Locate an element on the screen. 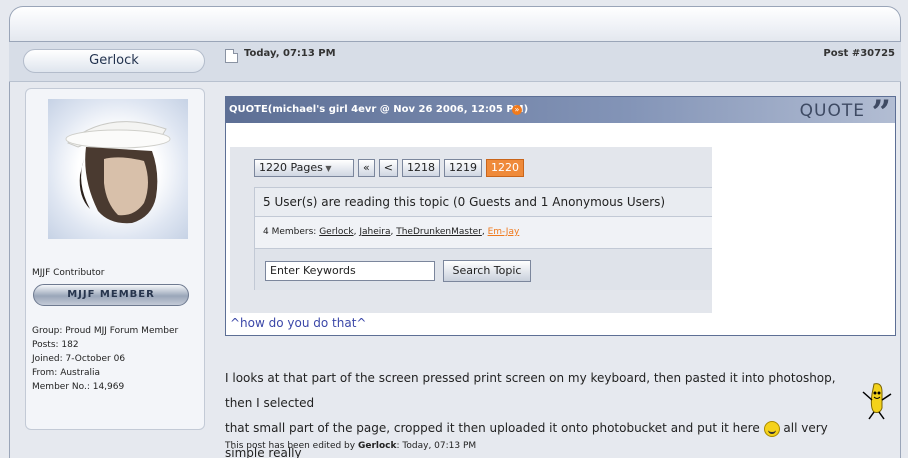  page-1219: 1219 is located at coordinates (462, 168).